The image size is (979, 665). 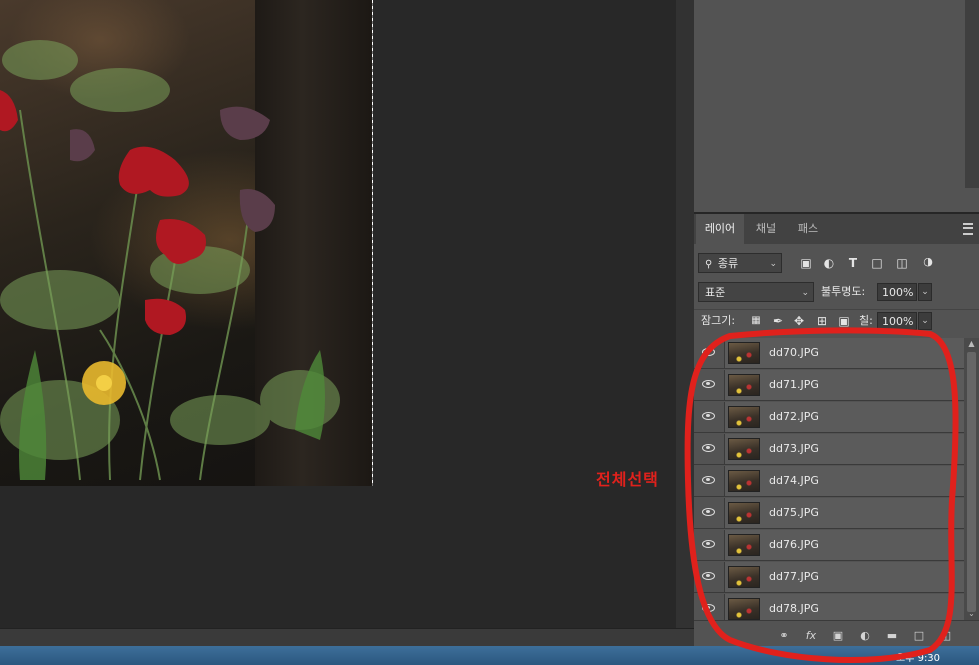 I want to click on layers-panel-tabs: 레이어 채널 패스, so click(x=836, y=229).